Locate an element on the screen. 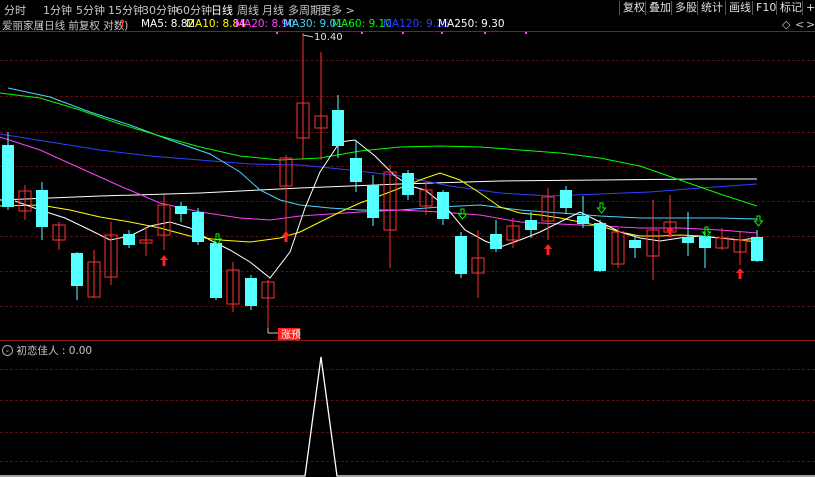  indicator-settings-icon: ⌄ is located at coordinates (7, 350).